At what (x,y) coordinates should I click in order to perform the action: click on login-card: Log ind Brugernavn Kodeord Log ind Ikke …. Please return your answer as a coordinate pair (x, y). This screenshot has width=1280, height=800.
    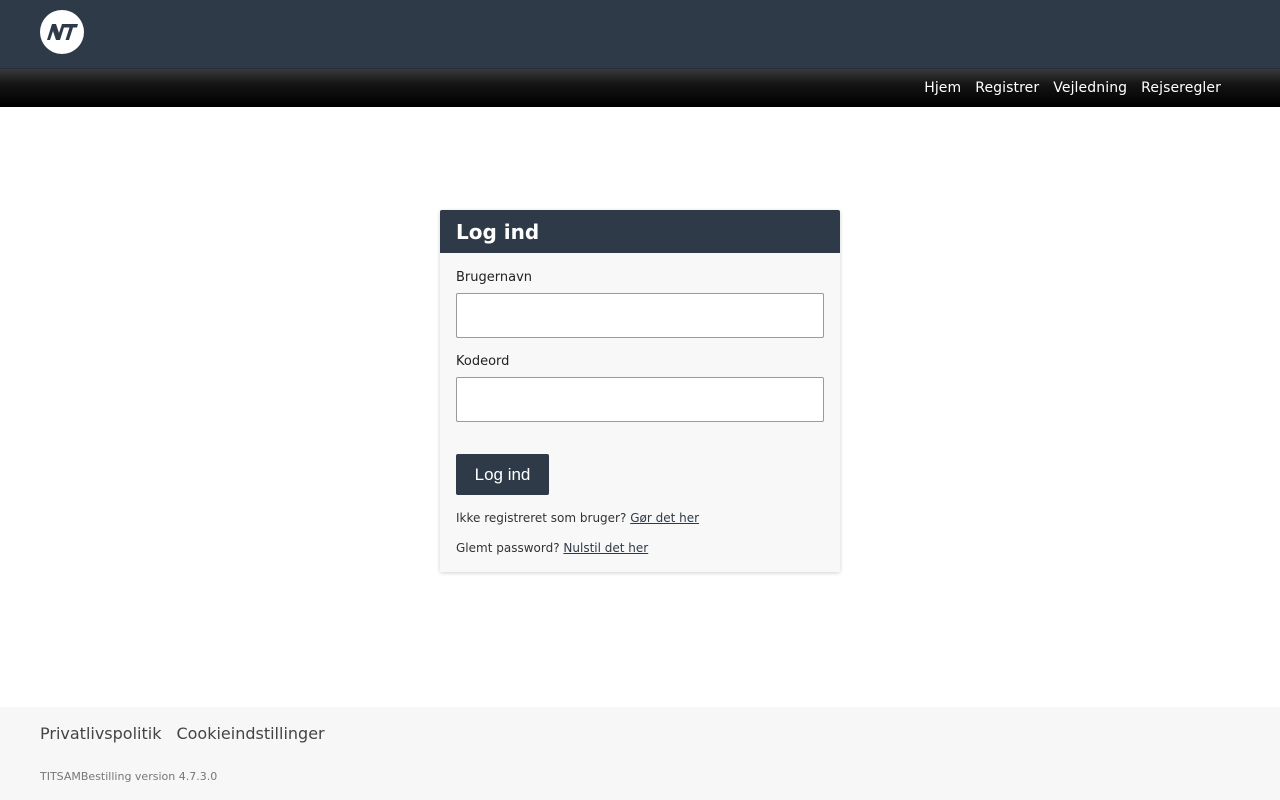
    Looking at the image, I should click on (640, 391).